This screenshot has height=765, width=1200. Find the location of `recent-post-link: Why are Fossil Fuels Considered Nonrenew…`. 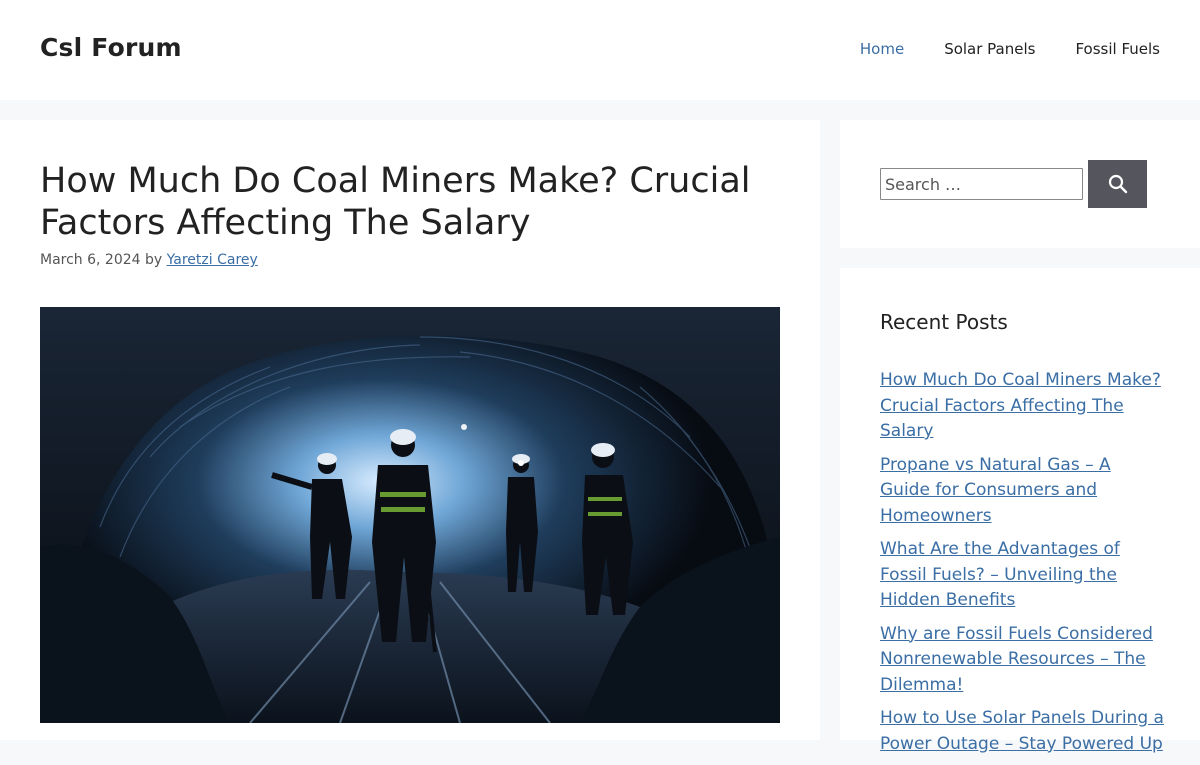

recent-post-link: Why are Fossil Fuels Considered Nonrenew… is located at coordinates (1016, 659).